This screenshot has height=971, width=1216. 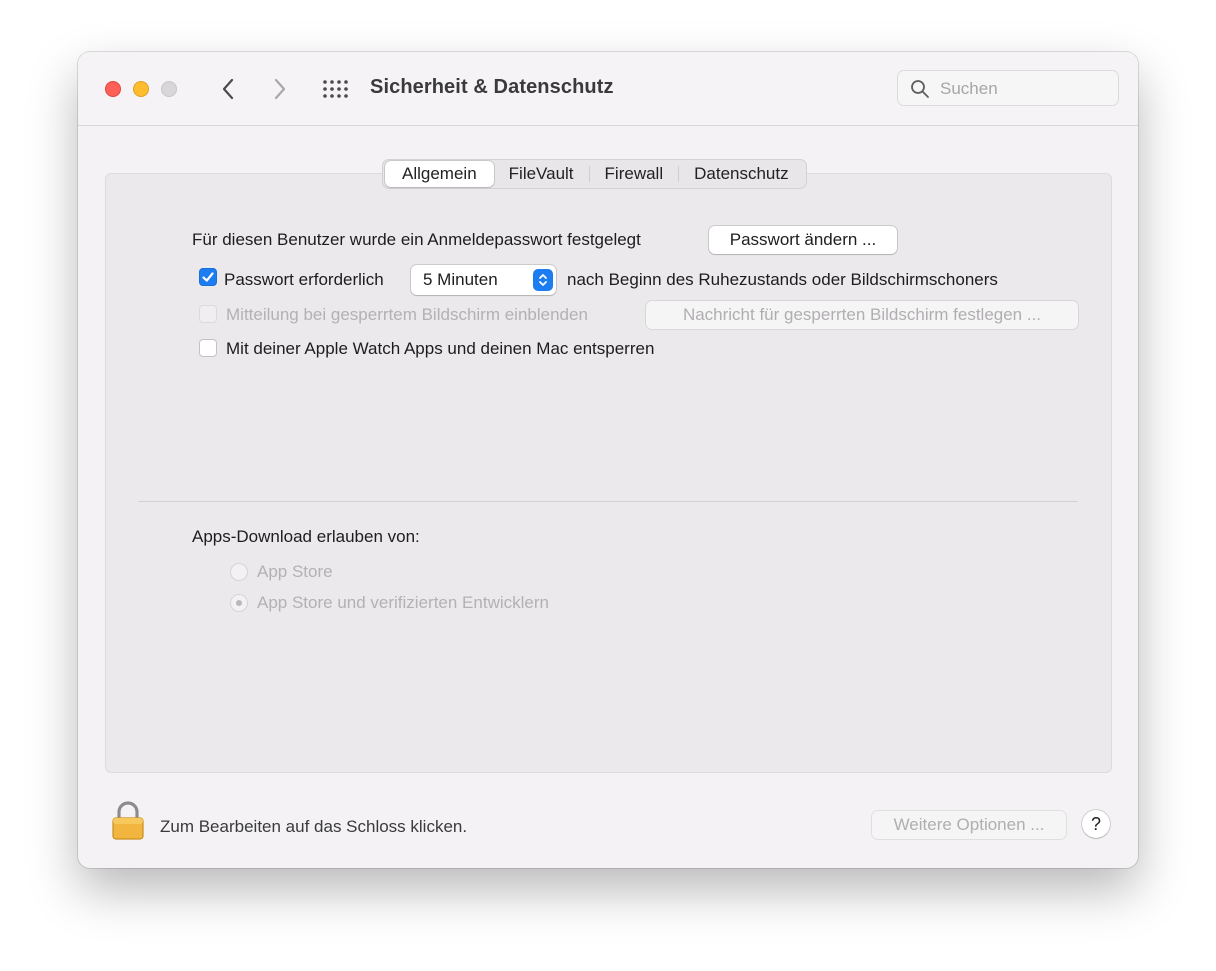 I want to click on tab-bar: Allgemein FileVault Firewall Datenschutz, so click(x=594, y=174).